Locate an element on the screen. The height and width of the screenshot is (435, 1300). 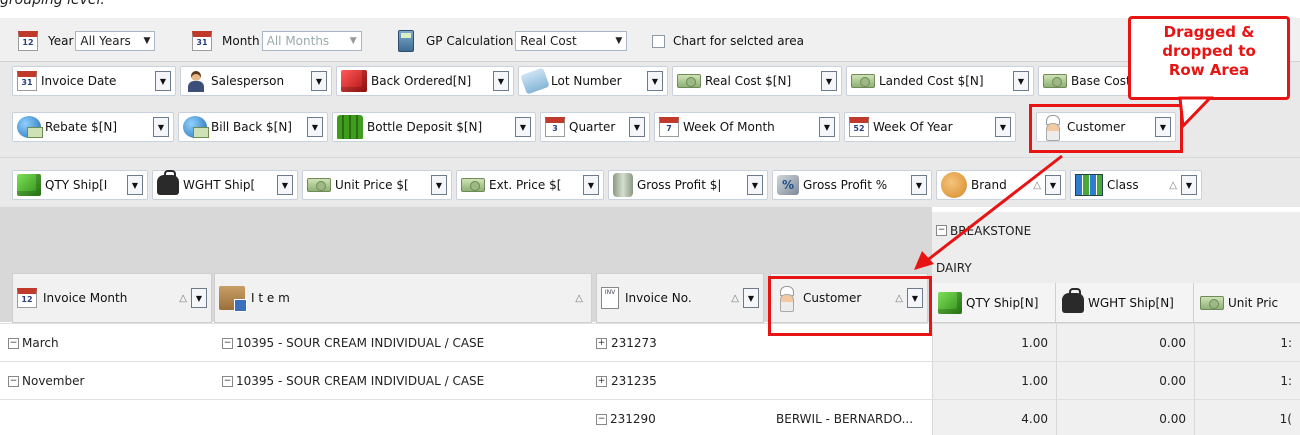
field-rebate: Rebate $[N] ▼ is located at coordinates (93, 127).